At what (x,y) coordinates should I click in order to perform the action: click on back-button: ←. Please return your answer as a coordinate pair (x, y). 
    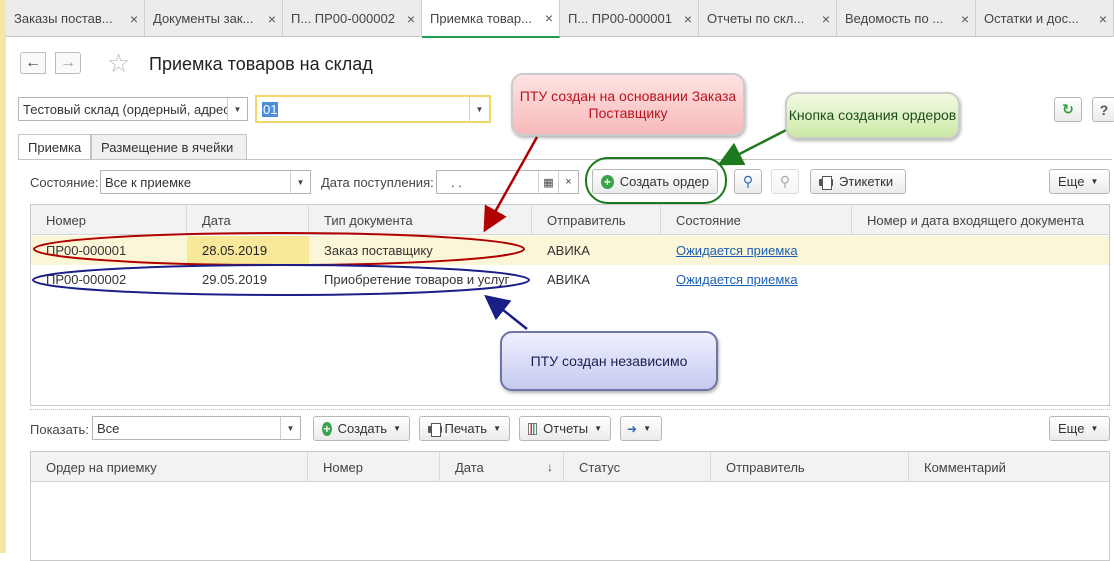
    Looking at the image, I should click on (33, 63).